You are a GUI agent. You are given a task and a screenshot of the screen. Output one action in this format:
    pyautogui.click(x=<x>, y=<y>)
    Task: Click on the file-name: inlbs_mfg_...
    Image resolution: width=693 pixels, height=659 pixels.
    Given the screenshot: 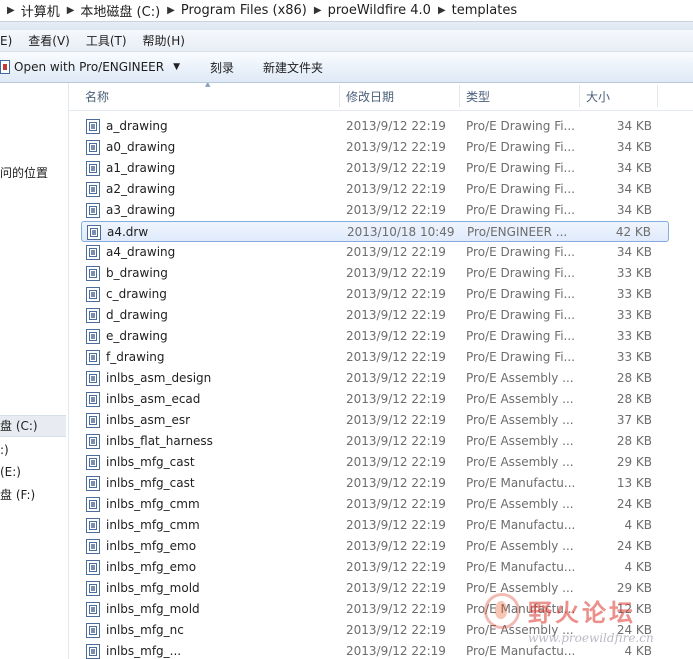 What is the action you would take?
    pyautogui.click(x=144, y=651)
    